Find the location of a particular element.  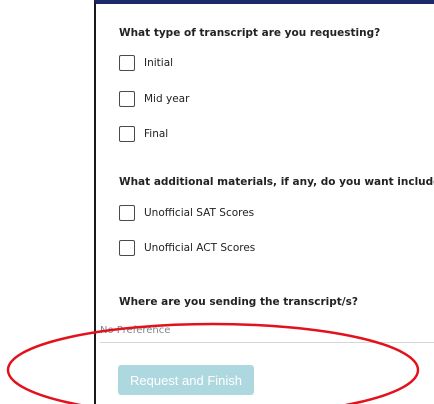

mid-year-checkbox is located at coordinates (127, 99).